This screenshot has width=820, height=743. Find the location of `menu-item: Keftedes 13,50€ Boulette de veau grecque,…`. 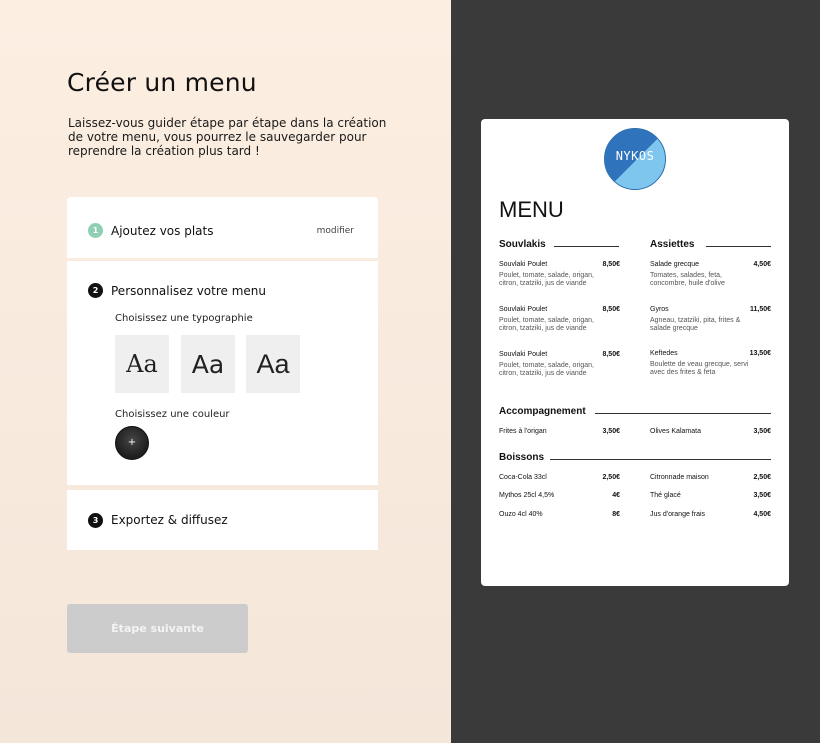

menu-item: Keftedes 13,50€ Boulette de veau grecque,… is located at coordinates (710, 363).